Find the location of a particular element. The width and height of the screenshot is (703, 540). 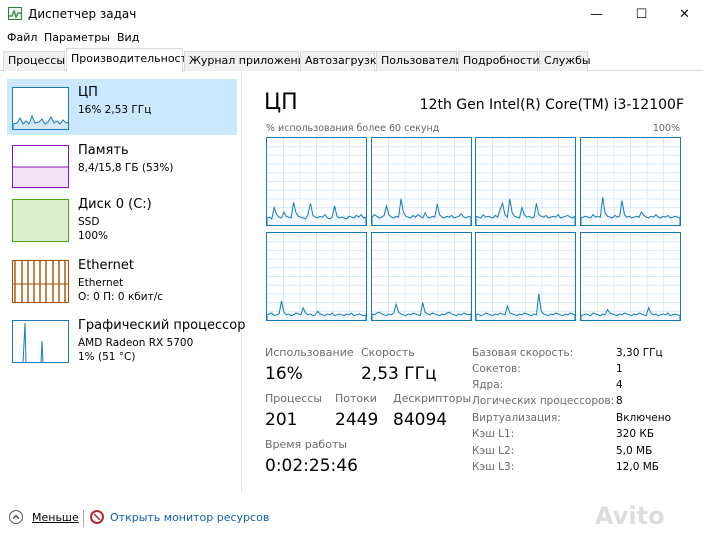

spec-value: 3,30 ГГц is located at coordinates (639, 353).